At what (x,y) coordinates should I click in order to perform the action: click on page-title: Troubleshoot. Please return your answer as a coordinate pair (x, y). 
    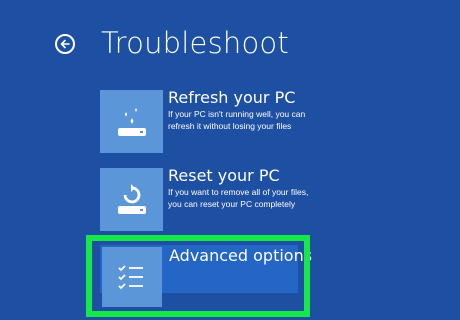
    Looking at the image, I should click on (195, 43).